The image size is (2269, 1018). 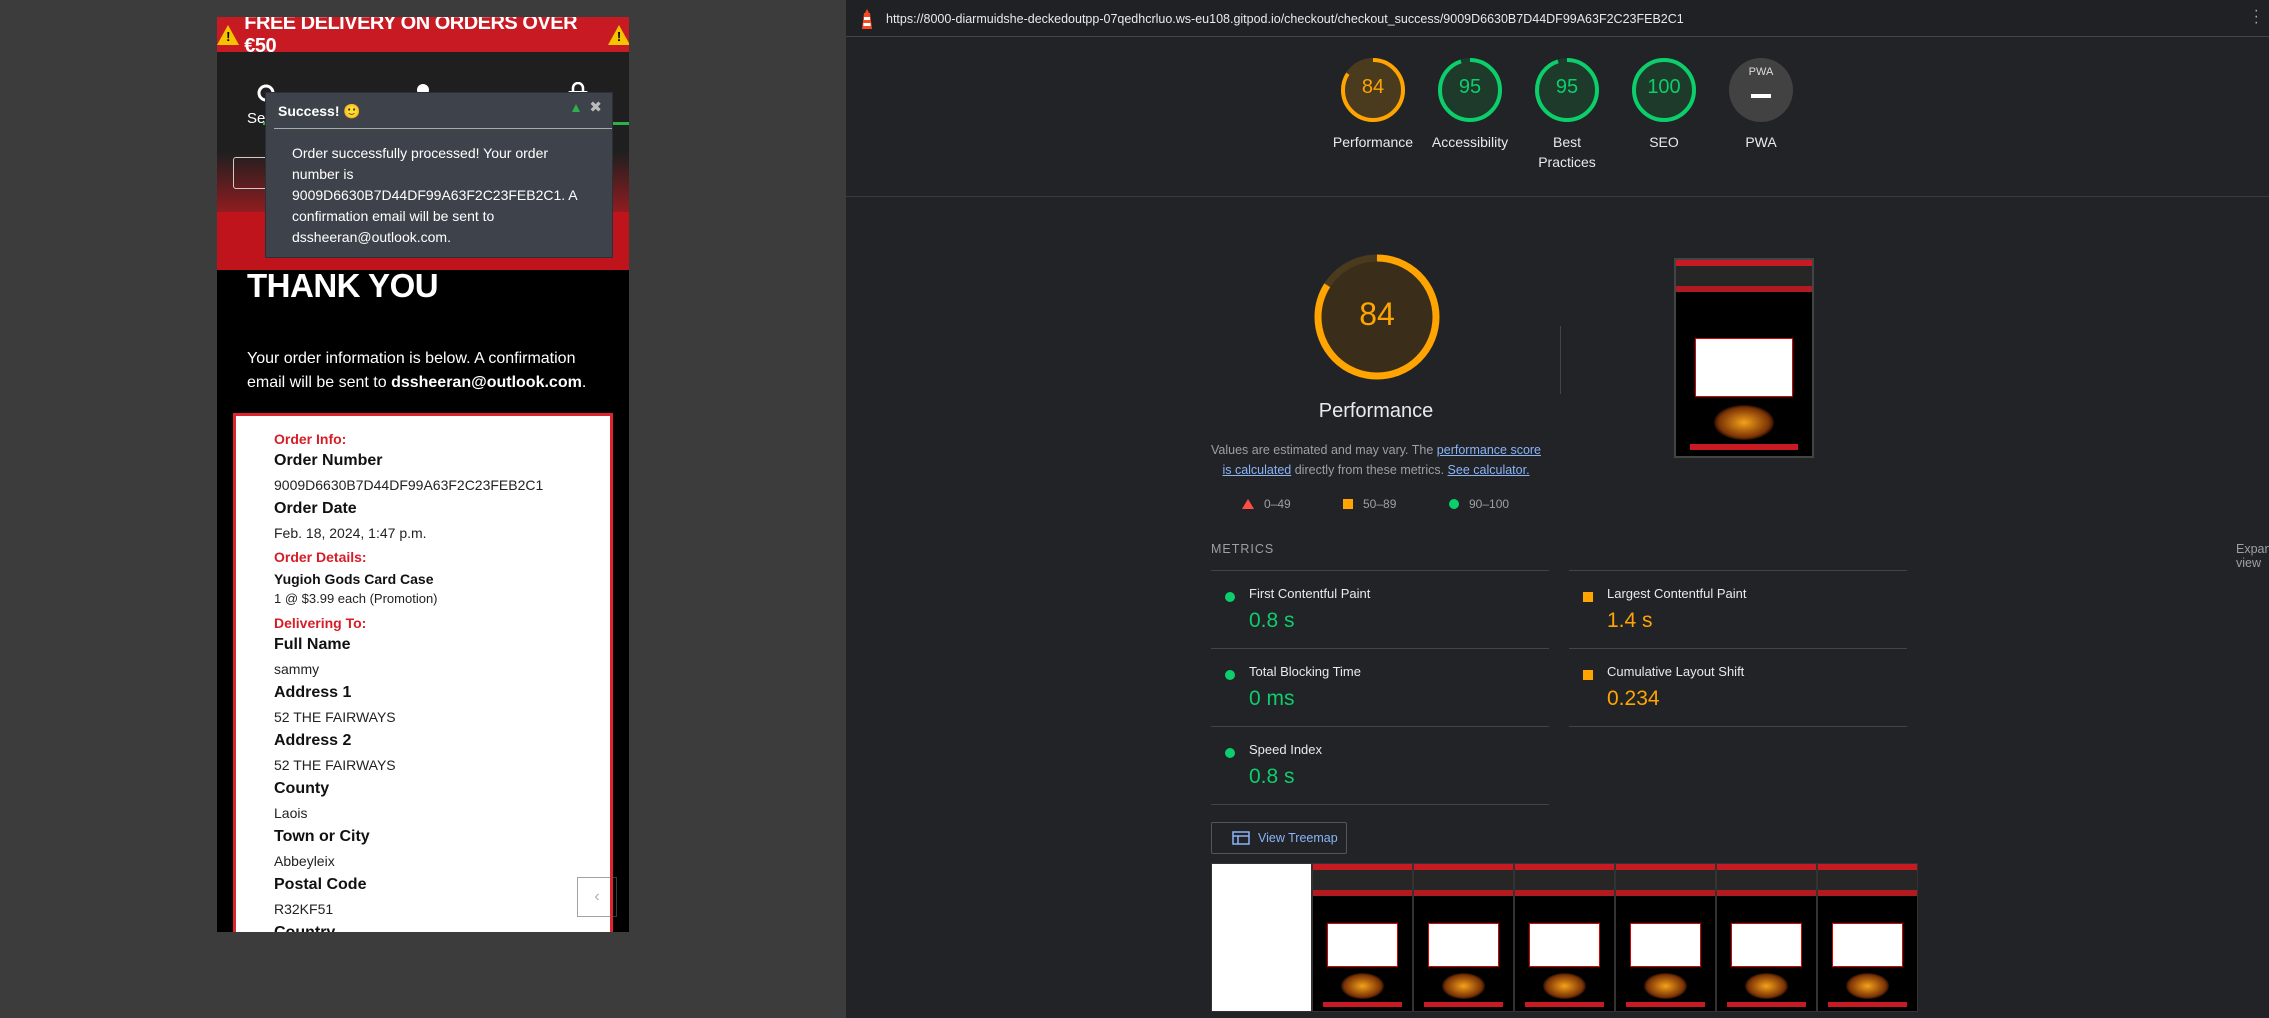 I want to click on postal-code: R32KF51, so click(x=304, y=909).